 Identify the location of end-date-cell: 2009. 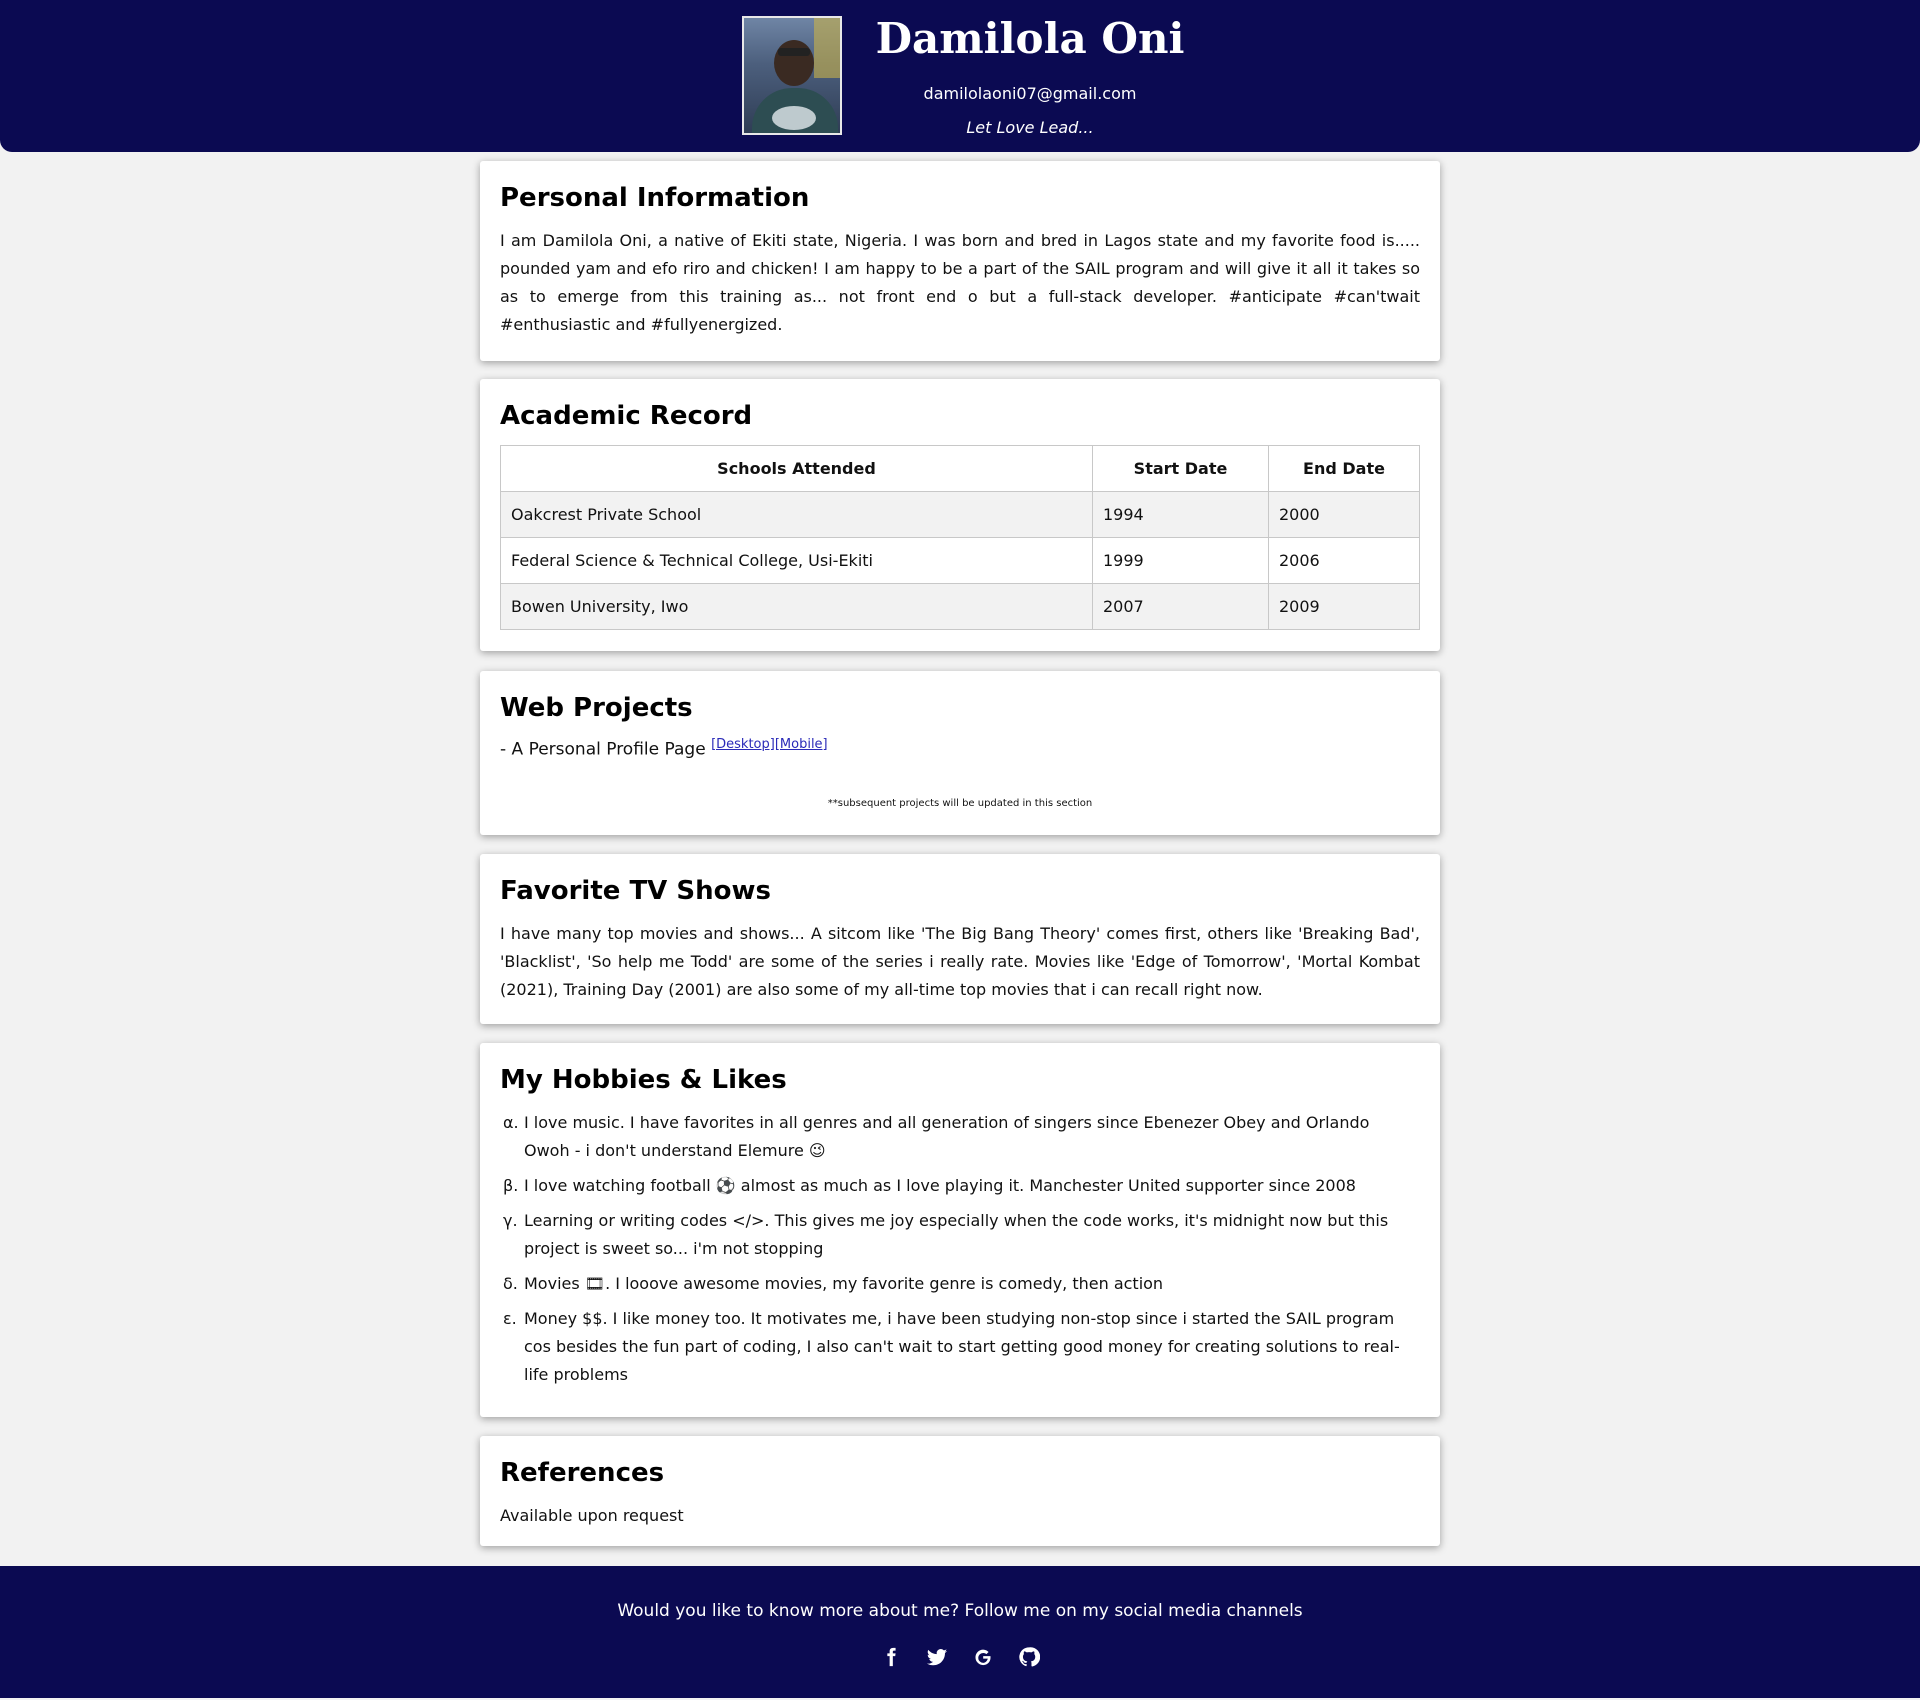
(1344, 606).